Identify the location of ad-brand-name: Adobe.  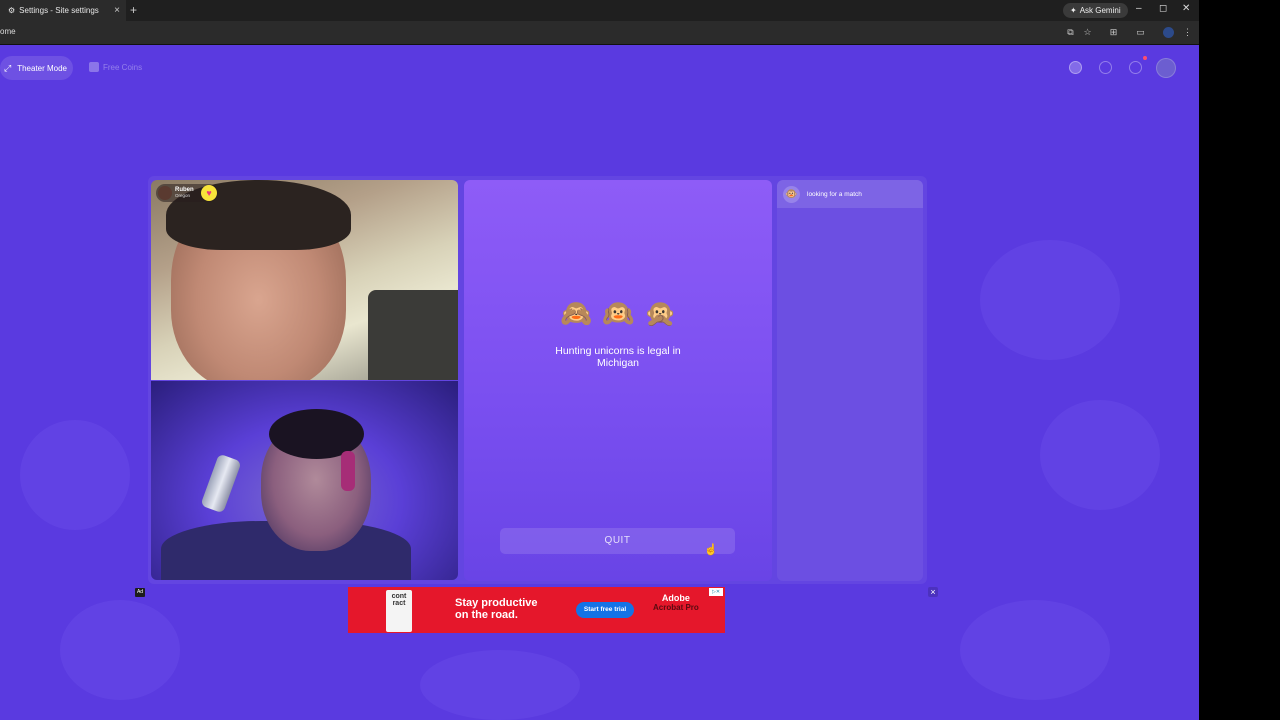
(675, 598).